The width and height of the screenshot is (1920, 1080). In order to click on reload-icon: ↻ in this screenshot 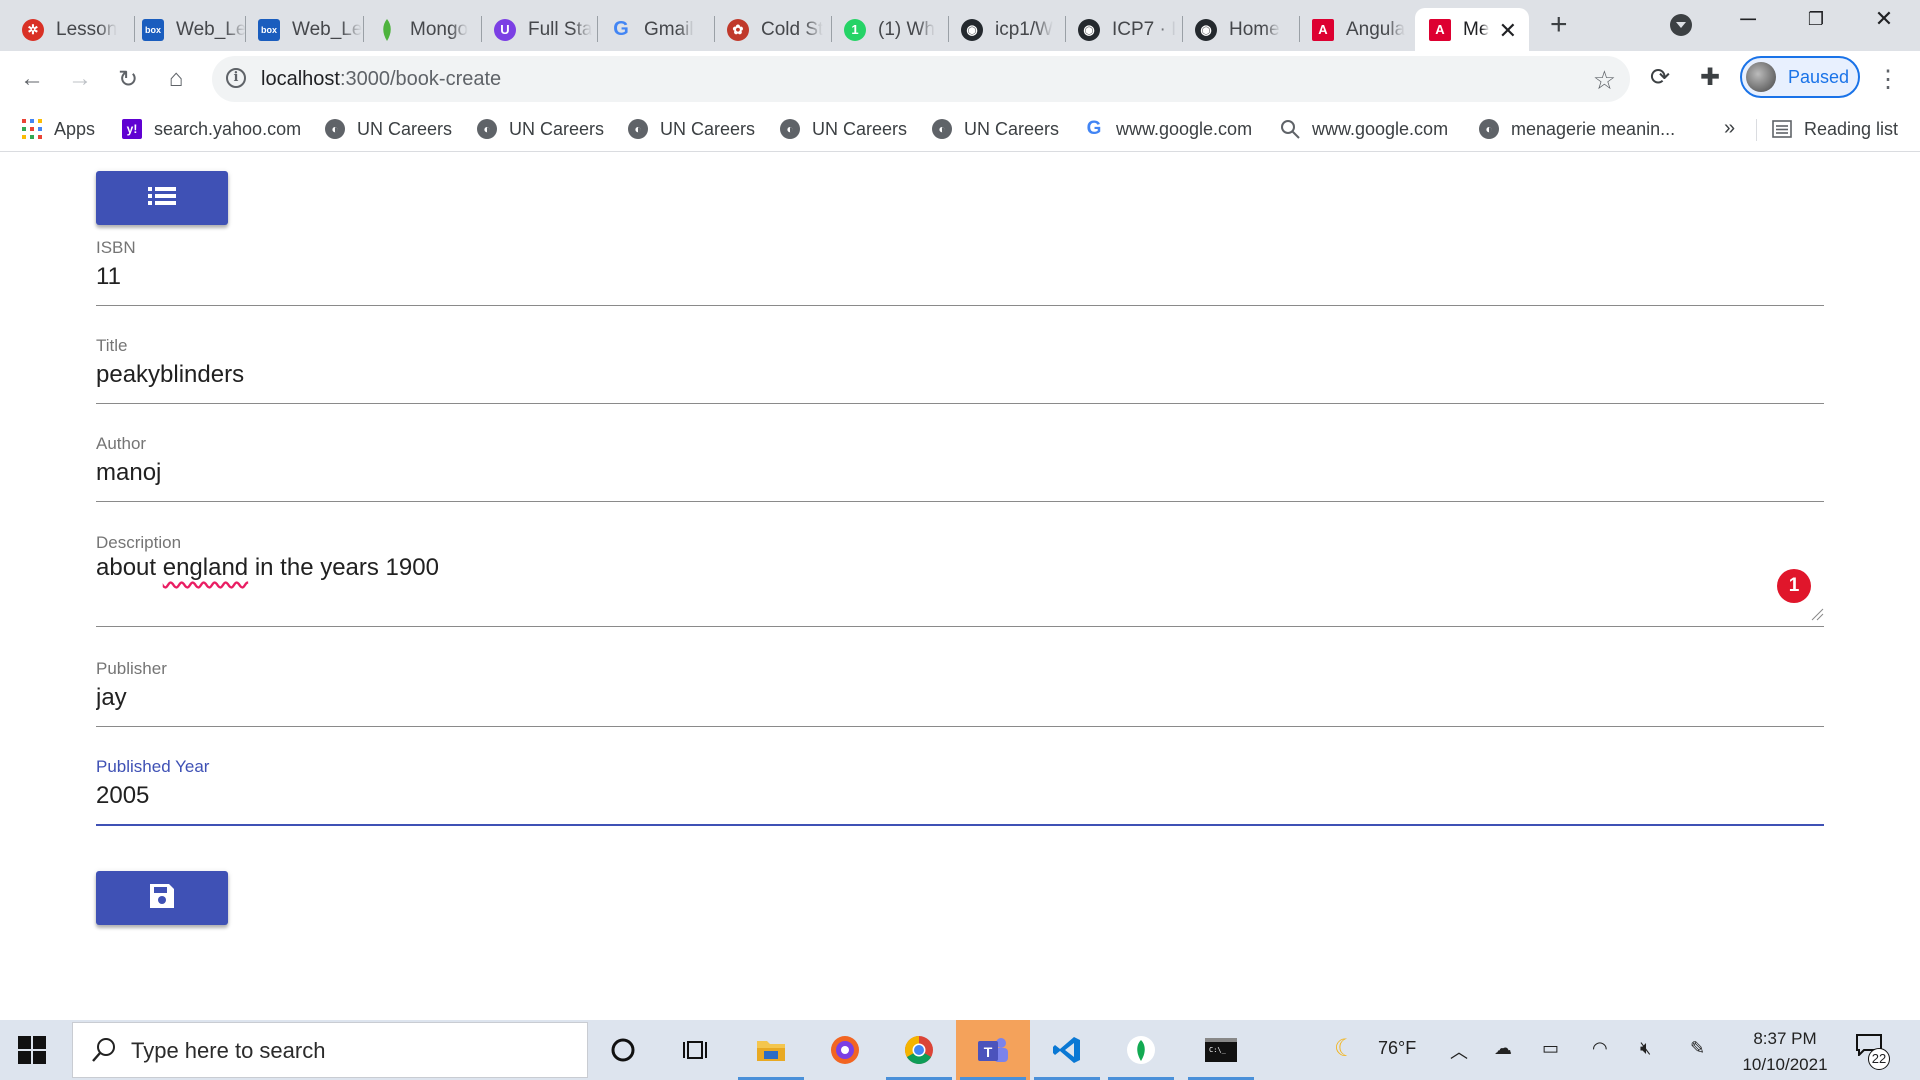, I will do `click(128, 79)`.